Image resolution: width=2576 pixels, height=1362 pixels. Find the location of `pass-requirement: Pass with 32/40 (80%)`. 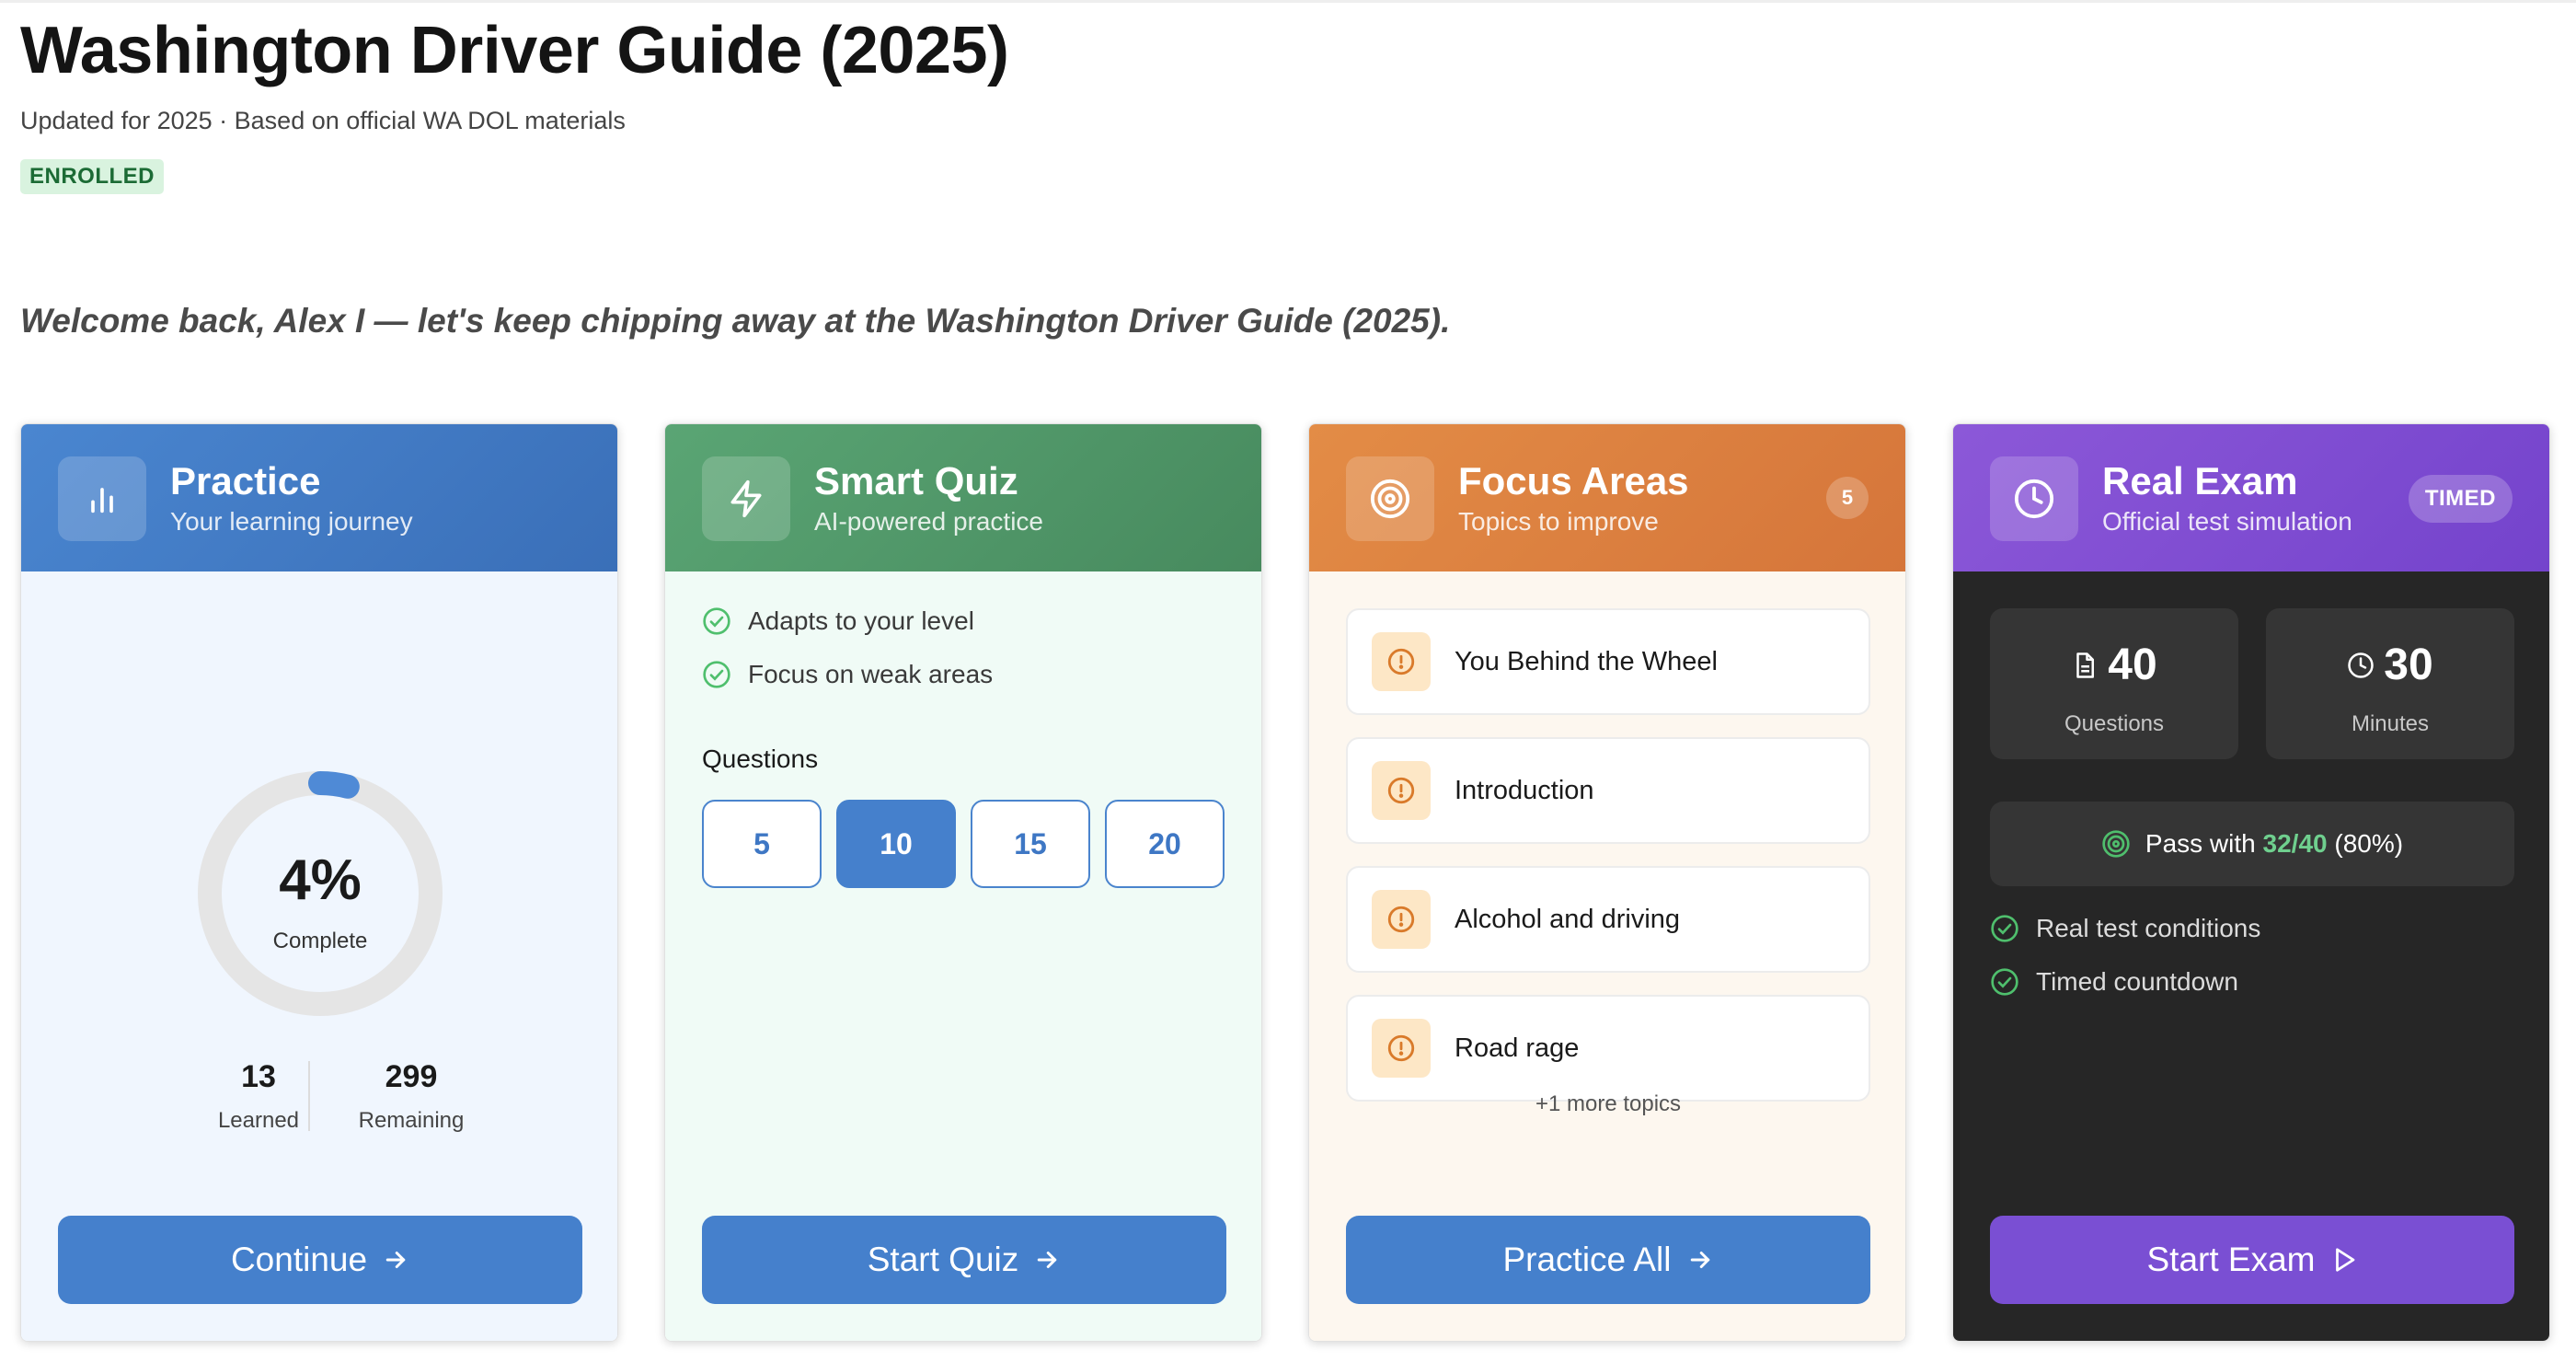

pass-requirement: Pass with 32/40 (80%) is located at coordinates (2252, 844).